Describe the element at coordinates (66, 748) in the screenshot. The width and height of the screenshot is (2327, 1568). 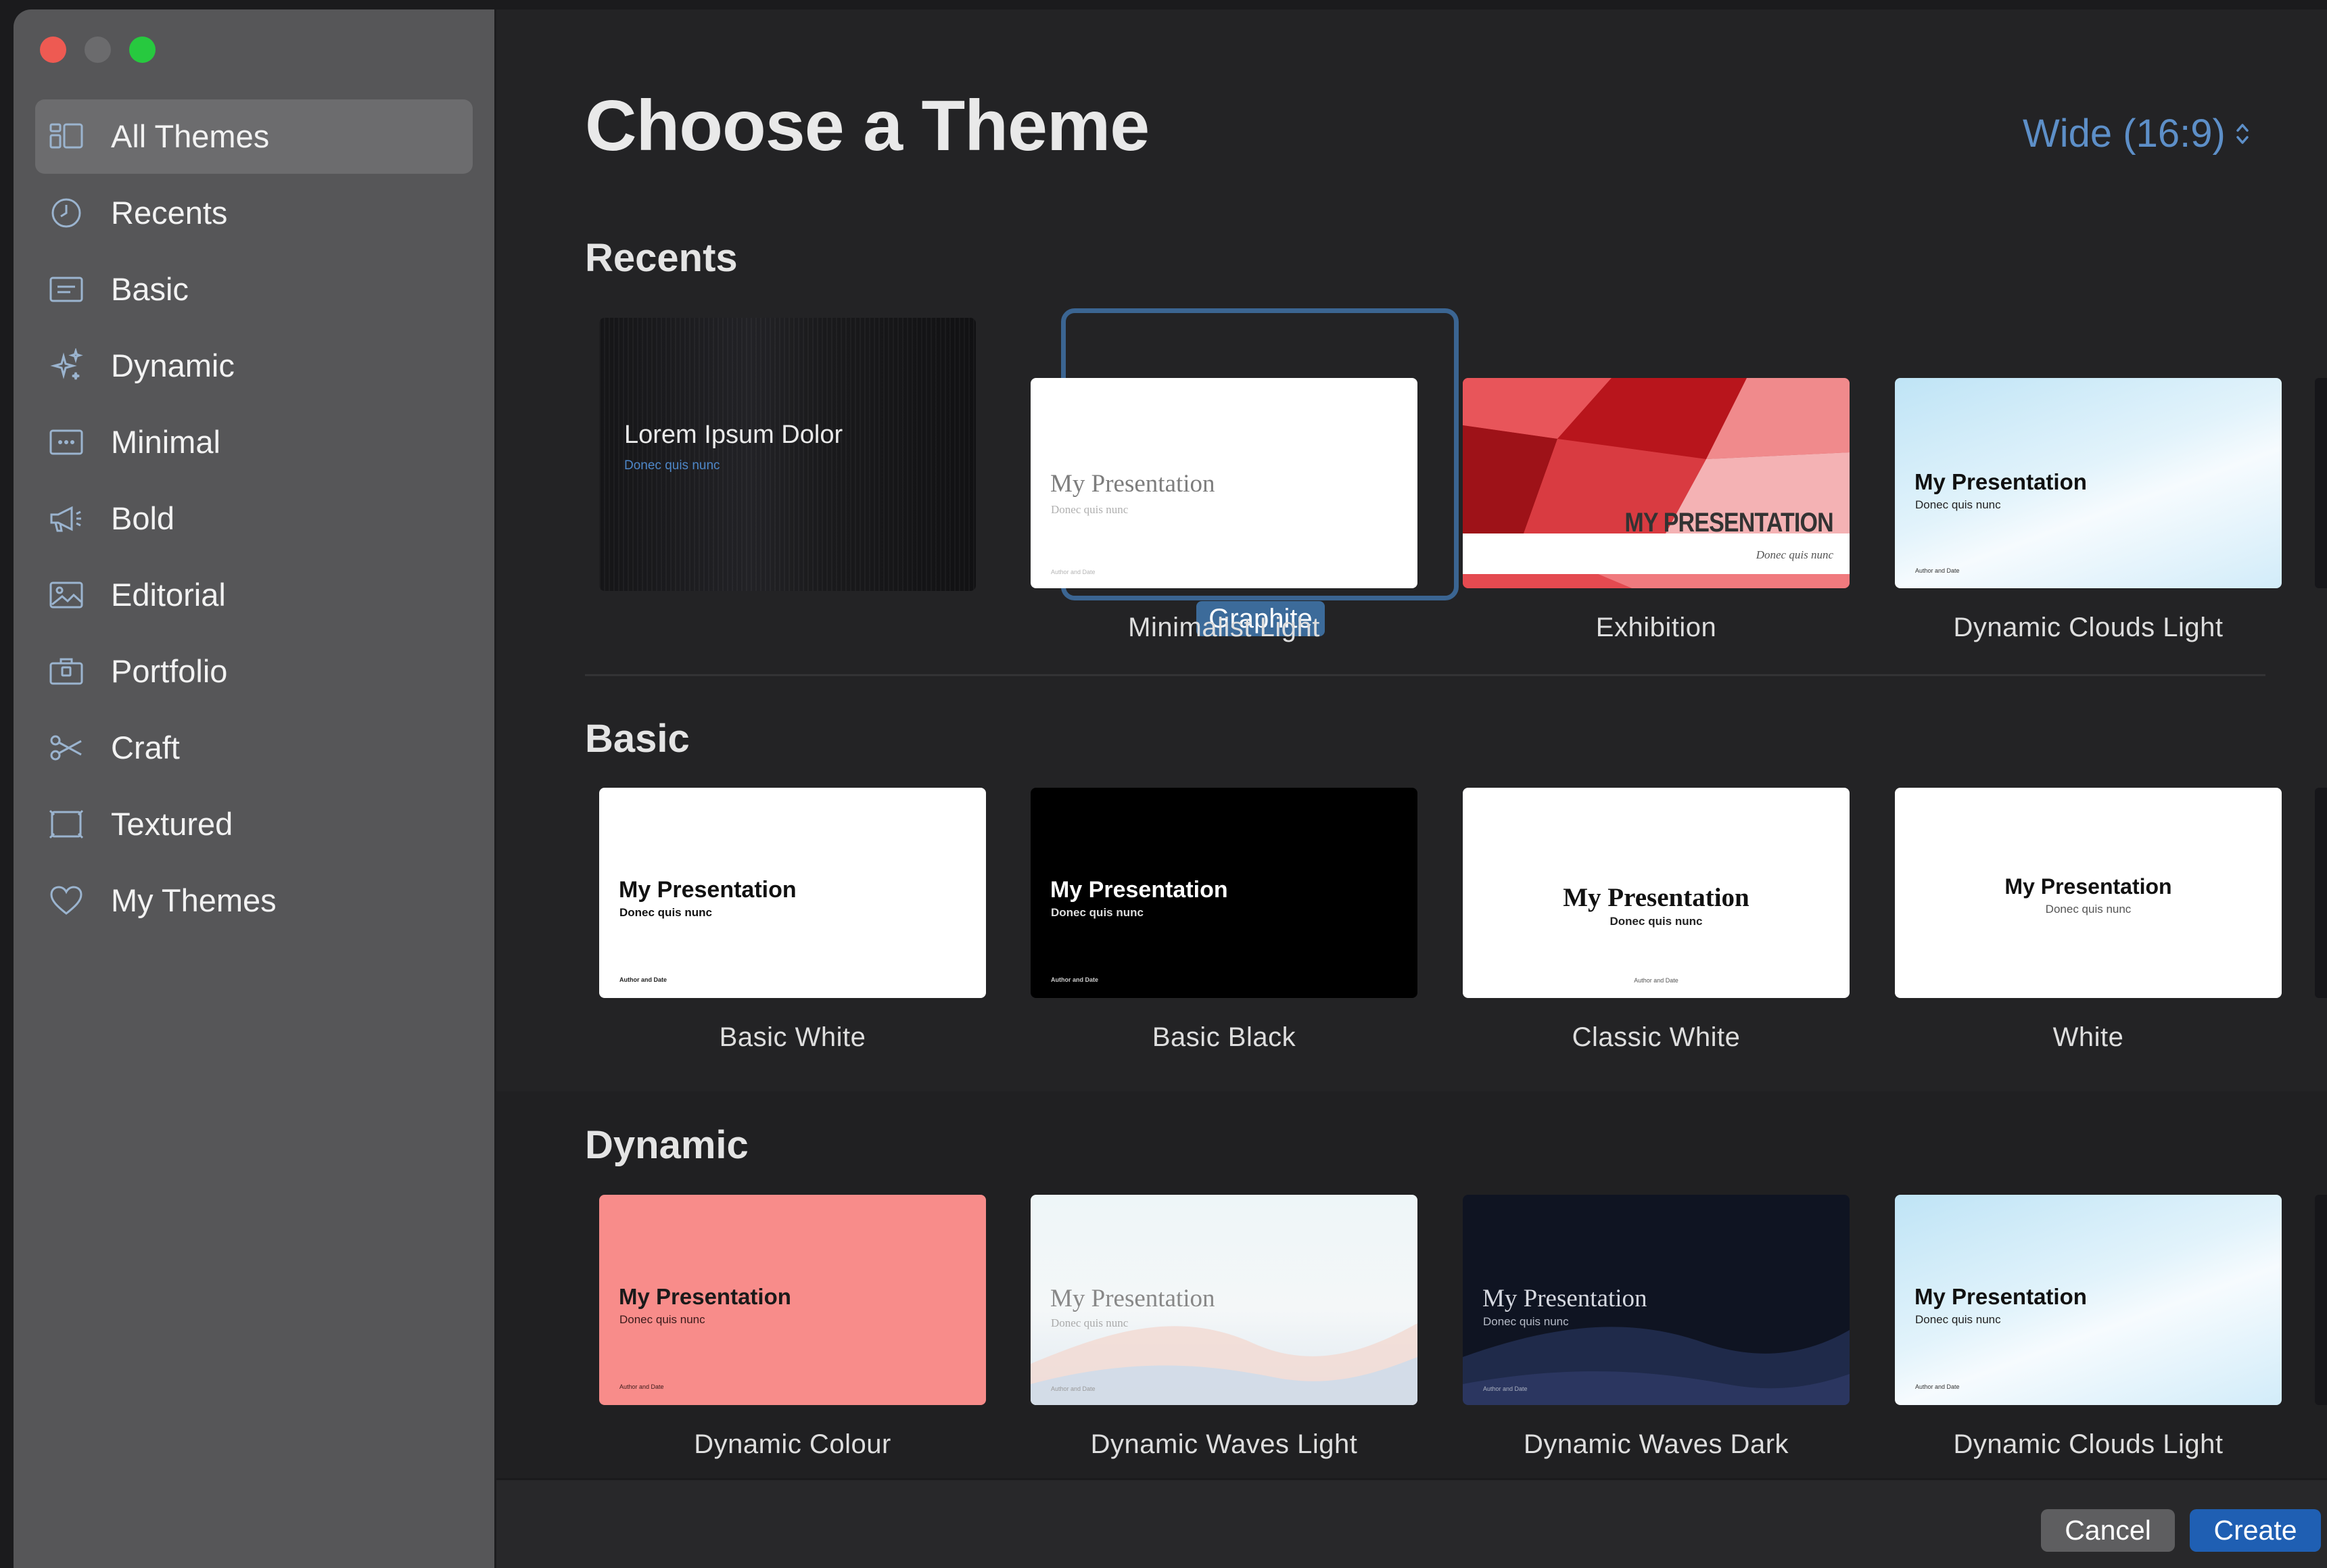
I see `scissors-icon` at that location.